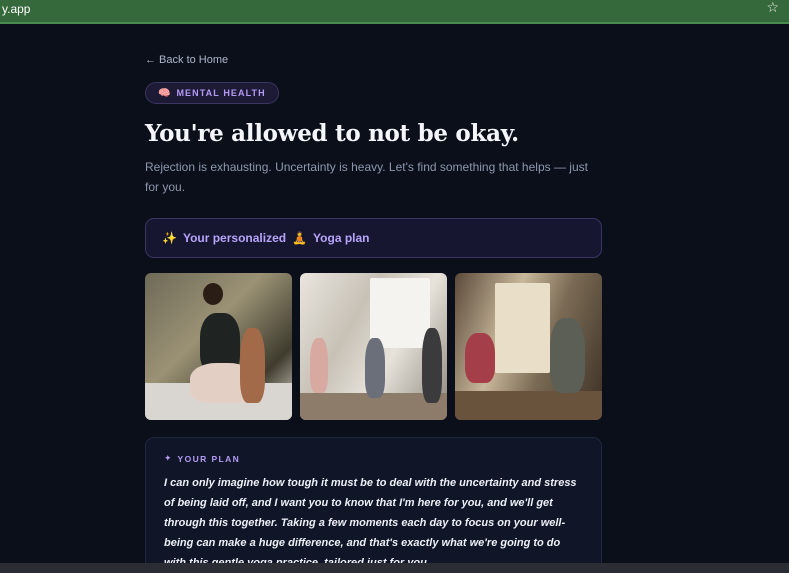 The height and width of the screenshot is (573, 789). Describe the element at coordinates (169, 238) in the screenshot. I see `sparkles-icon: ✨` at that location.